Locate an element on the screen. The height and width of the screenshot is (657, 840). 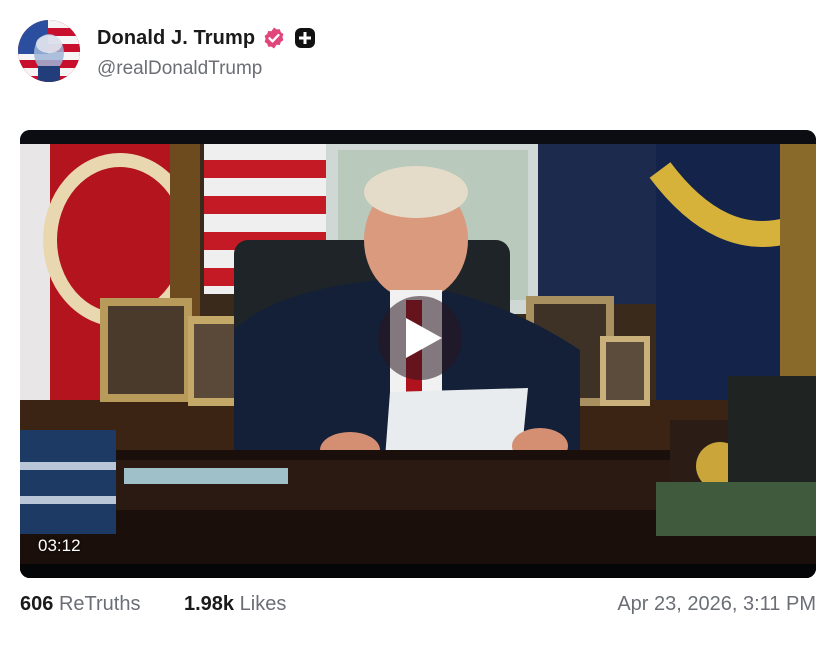
play-icon is located at coordinates (424, 338).